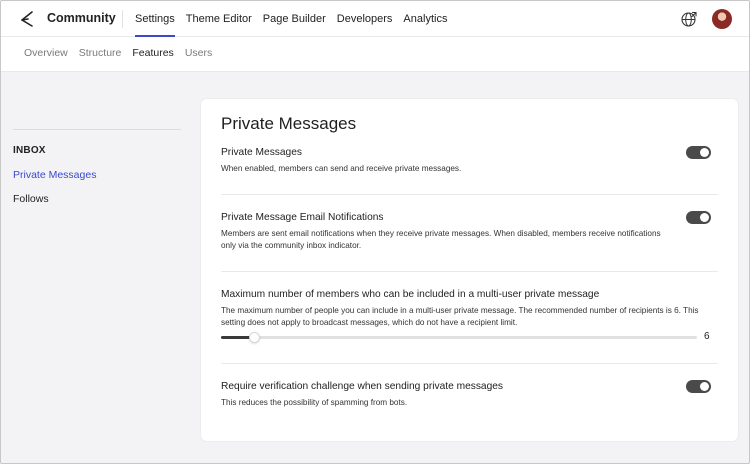 The height and width of the screenshot is (464, 750). What do you see at coordinates (123, 54) in the screenshot?
I see `subnav: Overview Structure Features Users` at bounding box center [123, 54].